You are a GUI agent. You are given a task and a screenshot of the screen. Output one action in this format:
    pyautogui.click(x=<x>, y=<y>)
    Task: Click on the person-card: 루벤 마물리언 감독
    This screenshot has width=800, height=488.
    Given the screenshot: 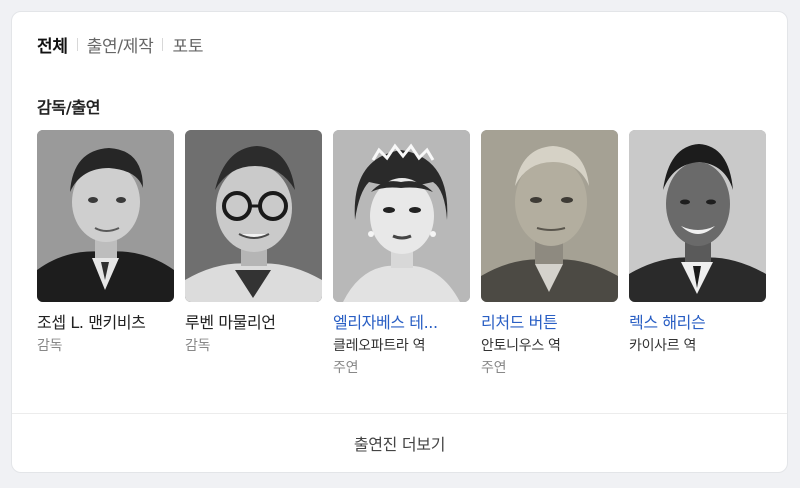 What is the action you would take?
    pyautogui.click(x=253, y=254)
    